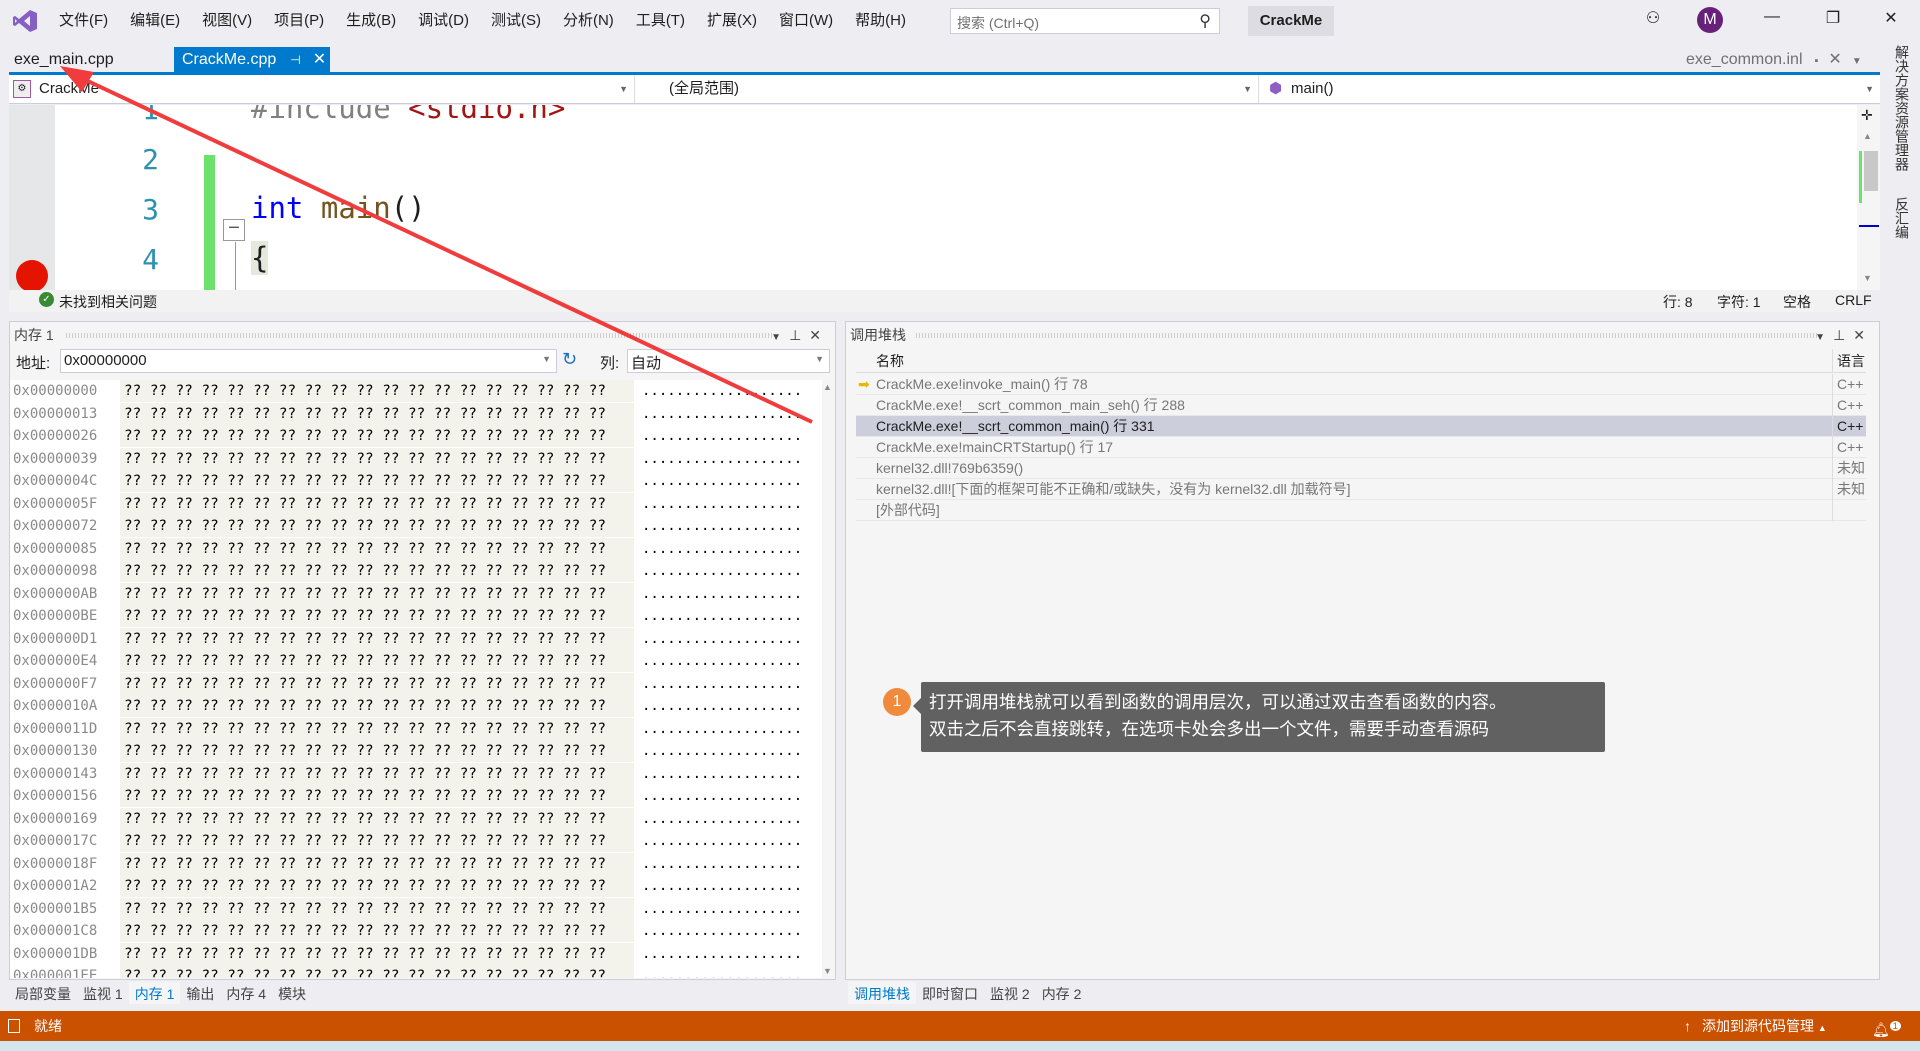  I want to click on panel-tab: 模块, so click(292, 993).